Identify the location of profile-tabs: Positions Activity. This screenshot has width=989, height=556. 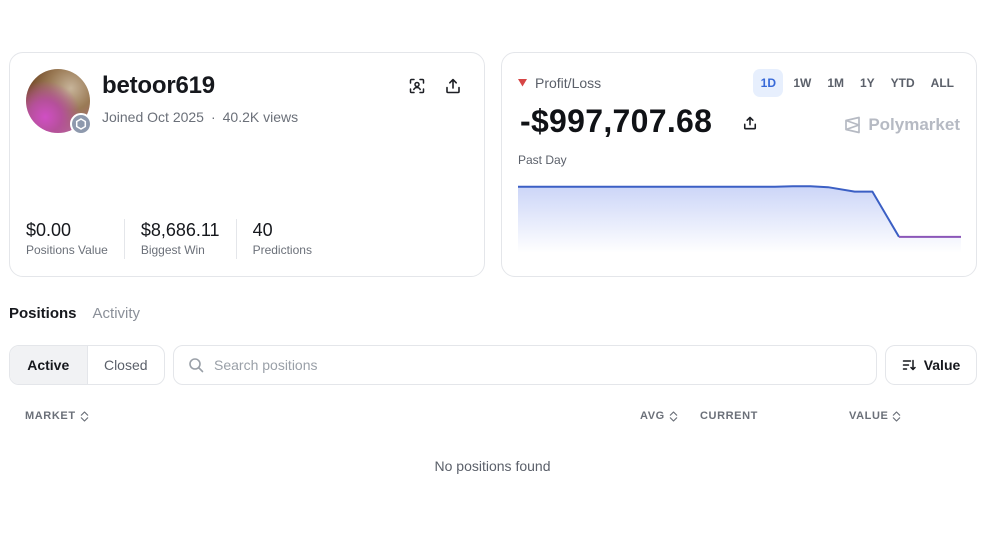
(82, 313).